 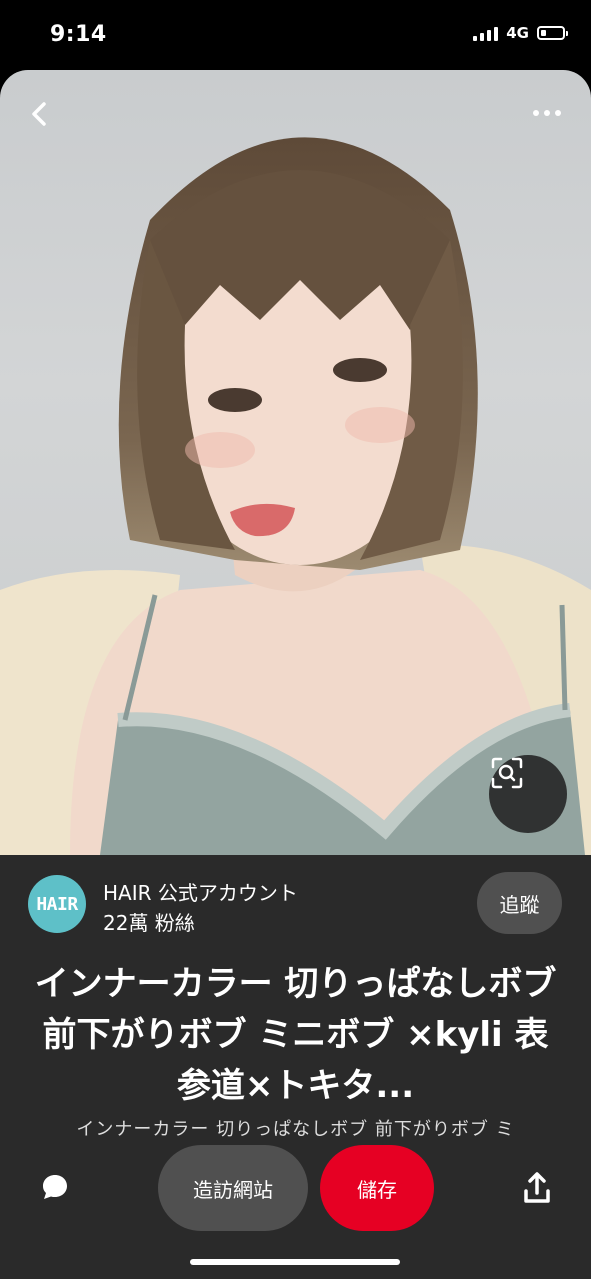 I want to click on follower-count: 22萬 粉絲, so click(x=149, y=923).